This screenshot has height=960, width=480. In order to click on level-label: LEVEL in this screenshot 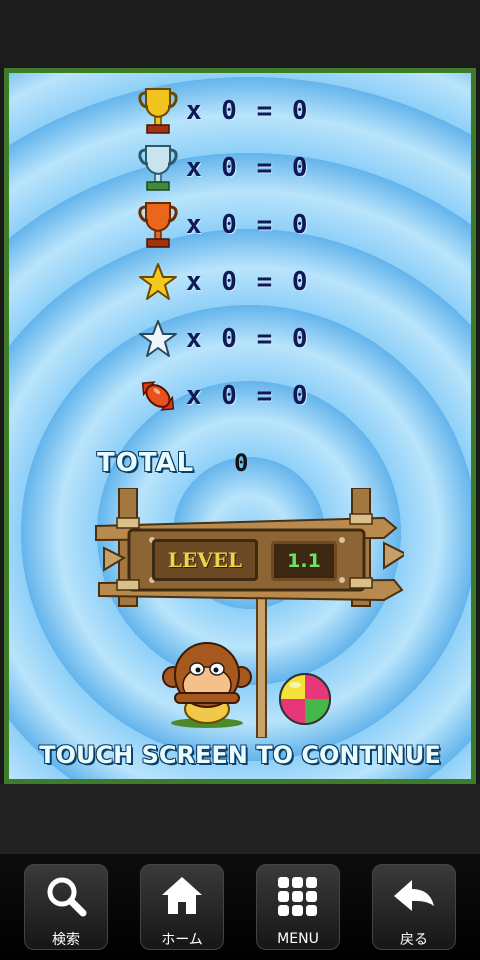, I will do `click(205, 560)`.